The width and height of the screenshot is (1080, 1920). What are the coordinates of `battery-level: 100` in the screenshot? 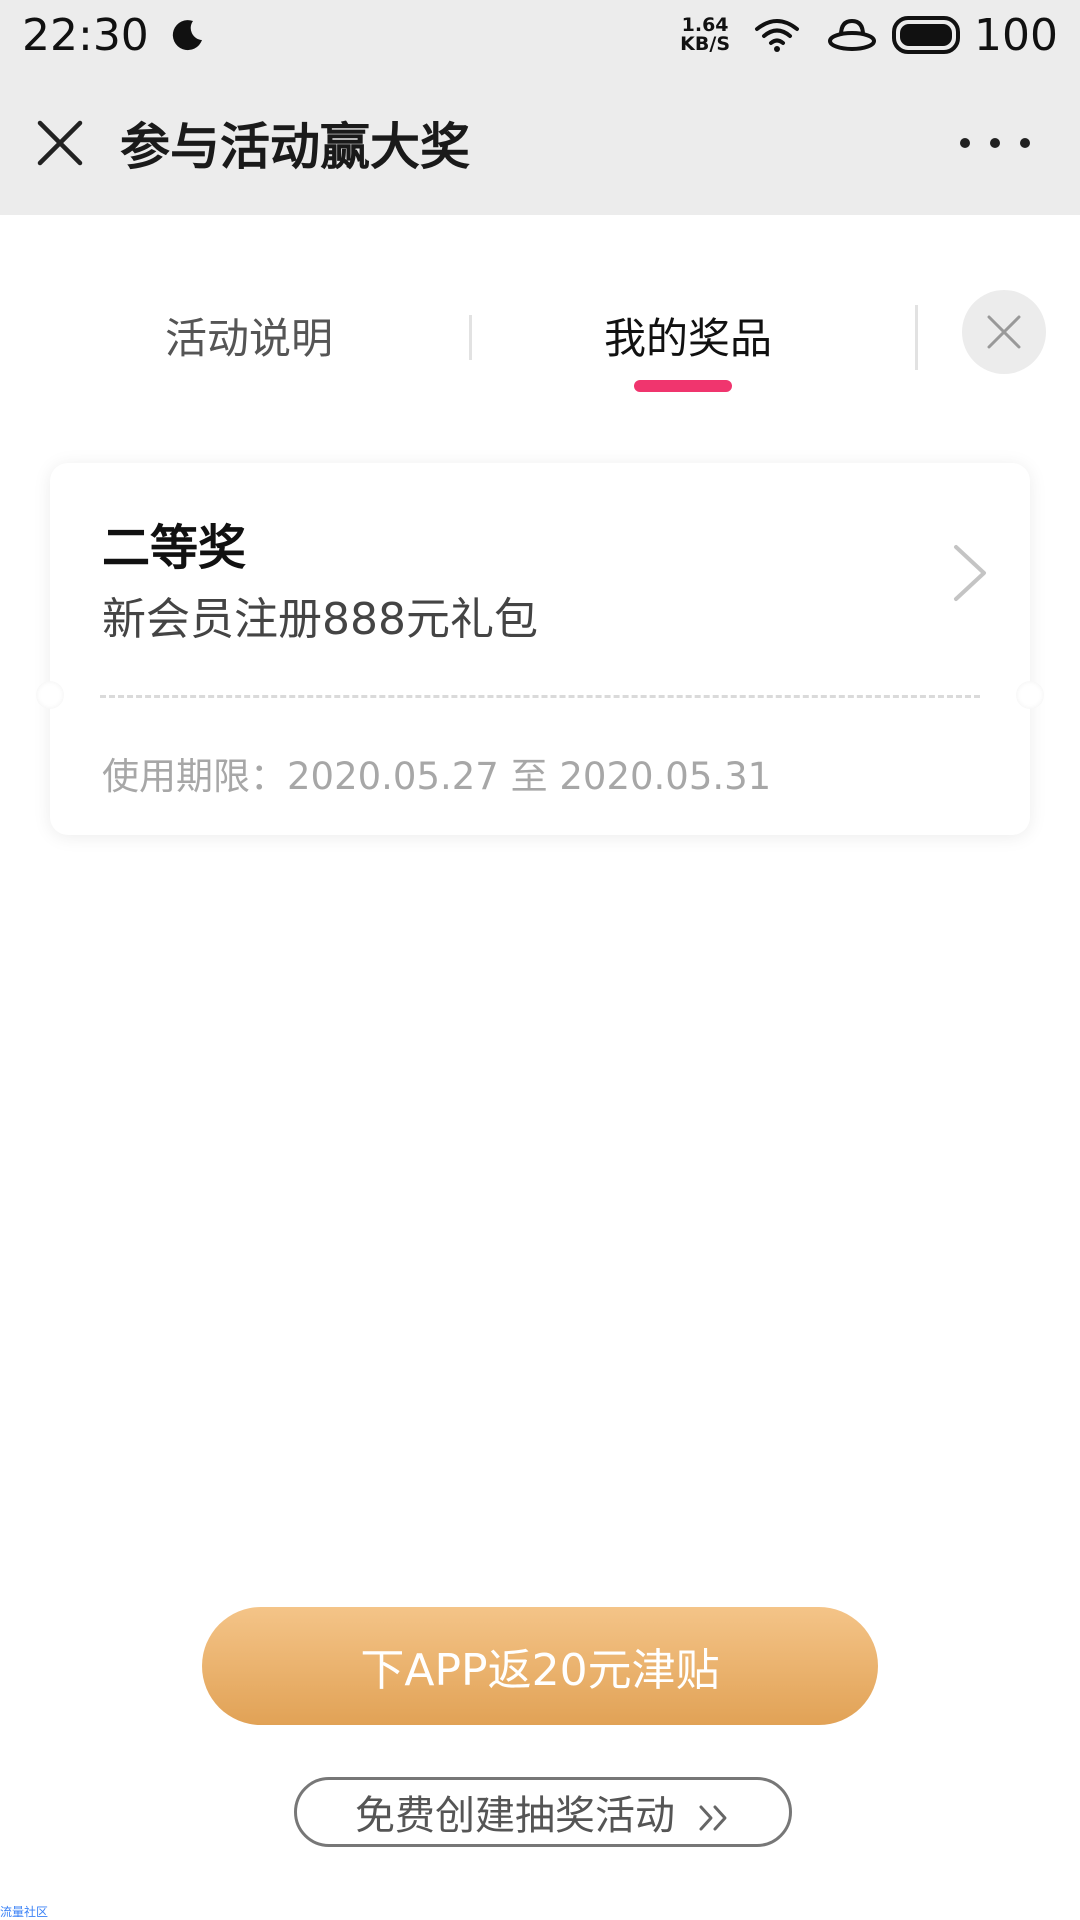 It's located at (1016, 35).